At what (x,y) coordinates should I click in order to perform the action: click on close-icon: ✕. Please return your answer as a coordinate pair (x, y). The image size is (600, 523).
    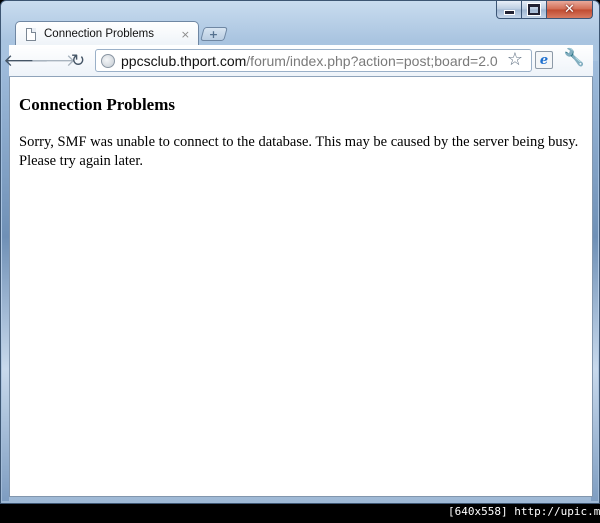
    Looking at the image, I should click on (569, 9).